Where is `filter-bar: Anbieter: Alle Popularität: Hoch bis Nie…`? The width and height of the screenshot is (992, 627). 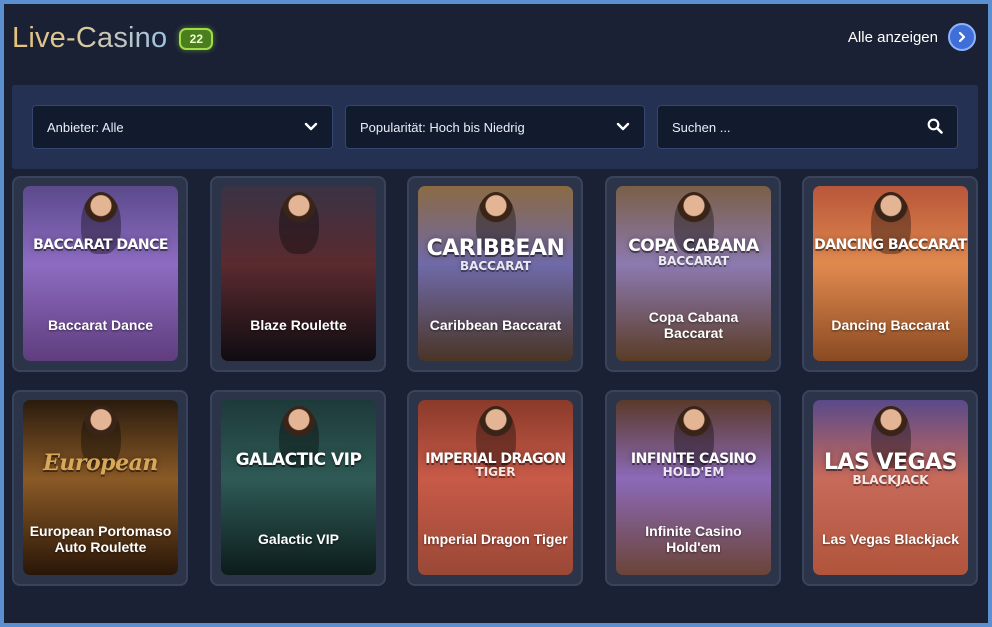 filter-bar: Anbieter: Alle Popularität: Hoch bis Nie… is located at coordinates (495, 127).